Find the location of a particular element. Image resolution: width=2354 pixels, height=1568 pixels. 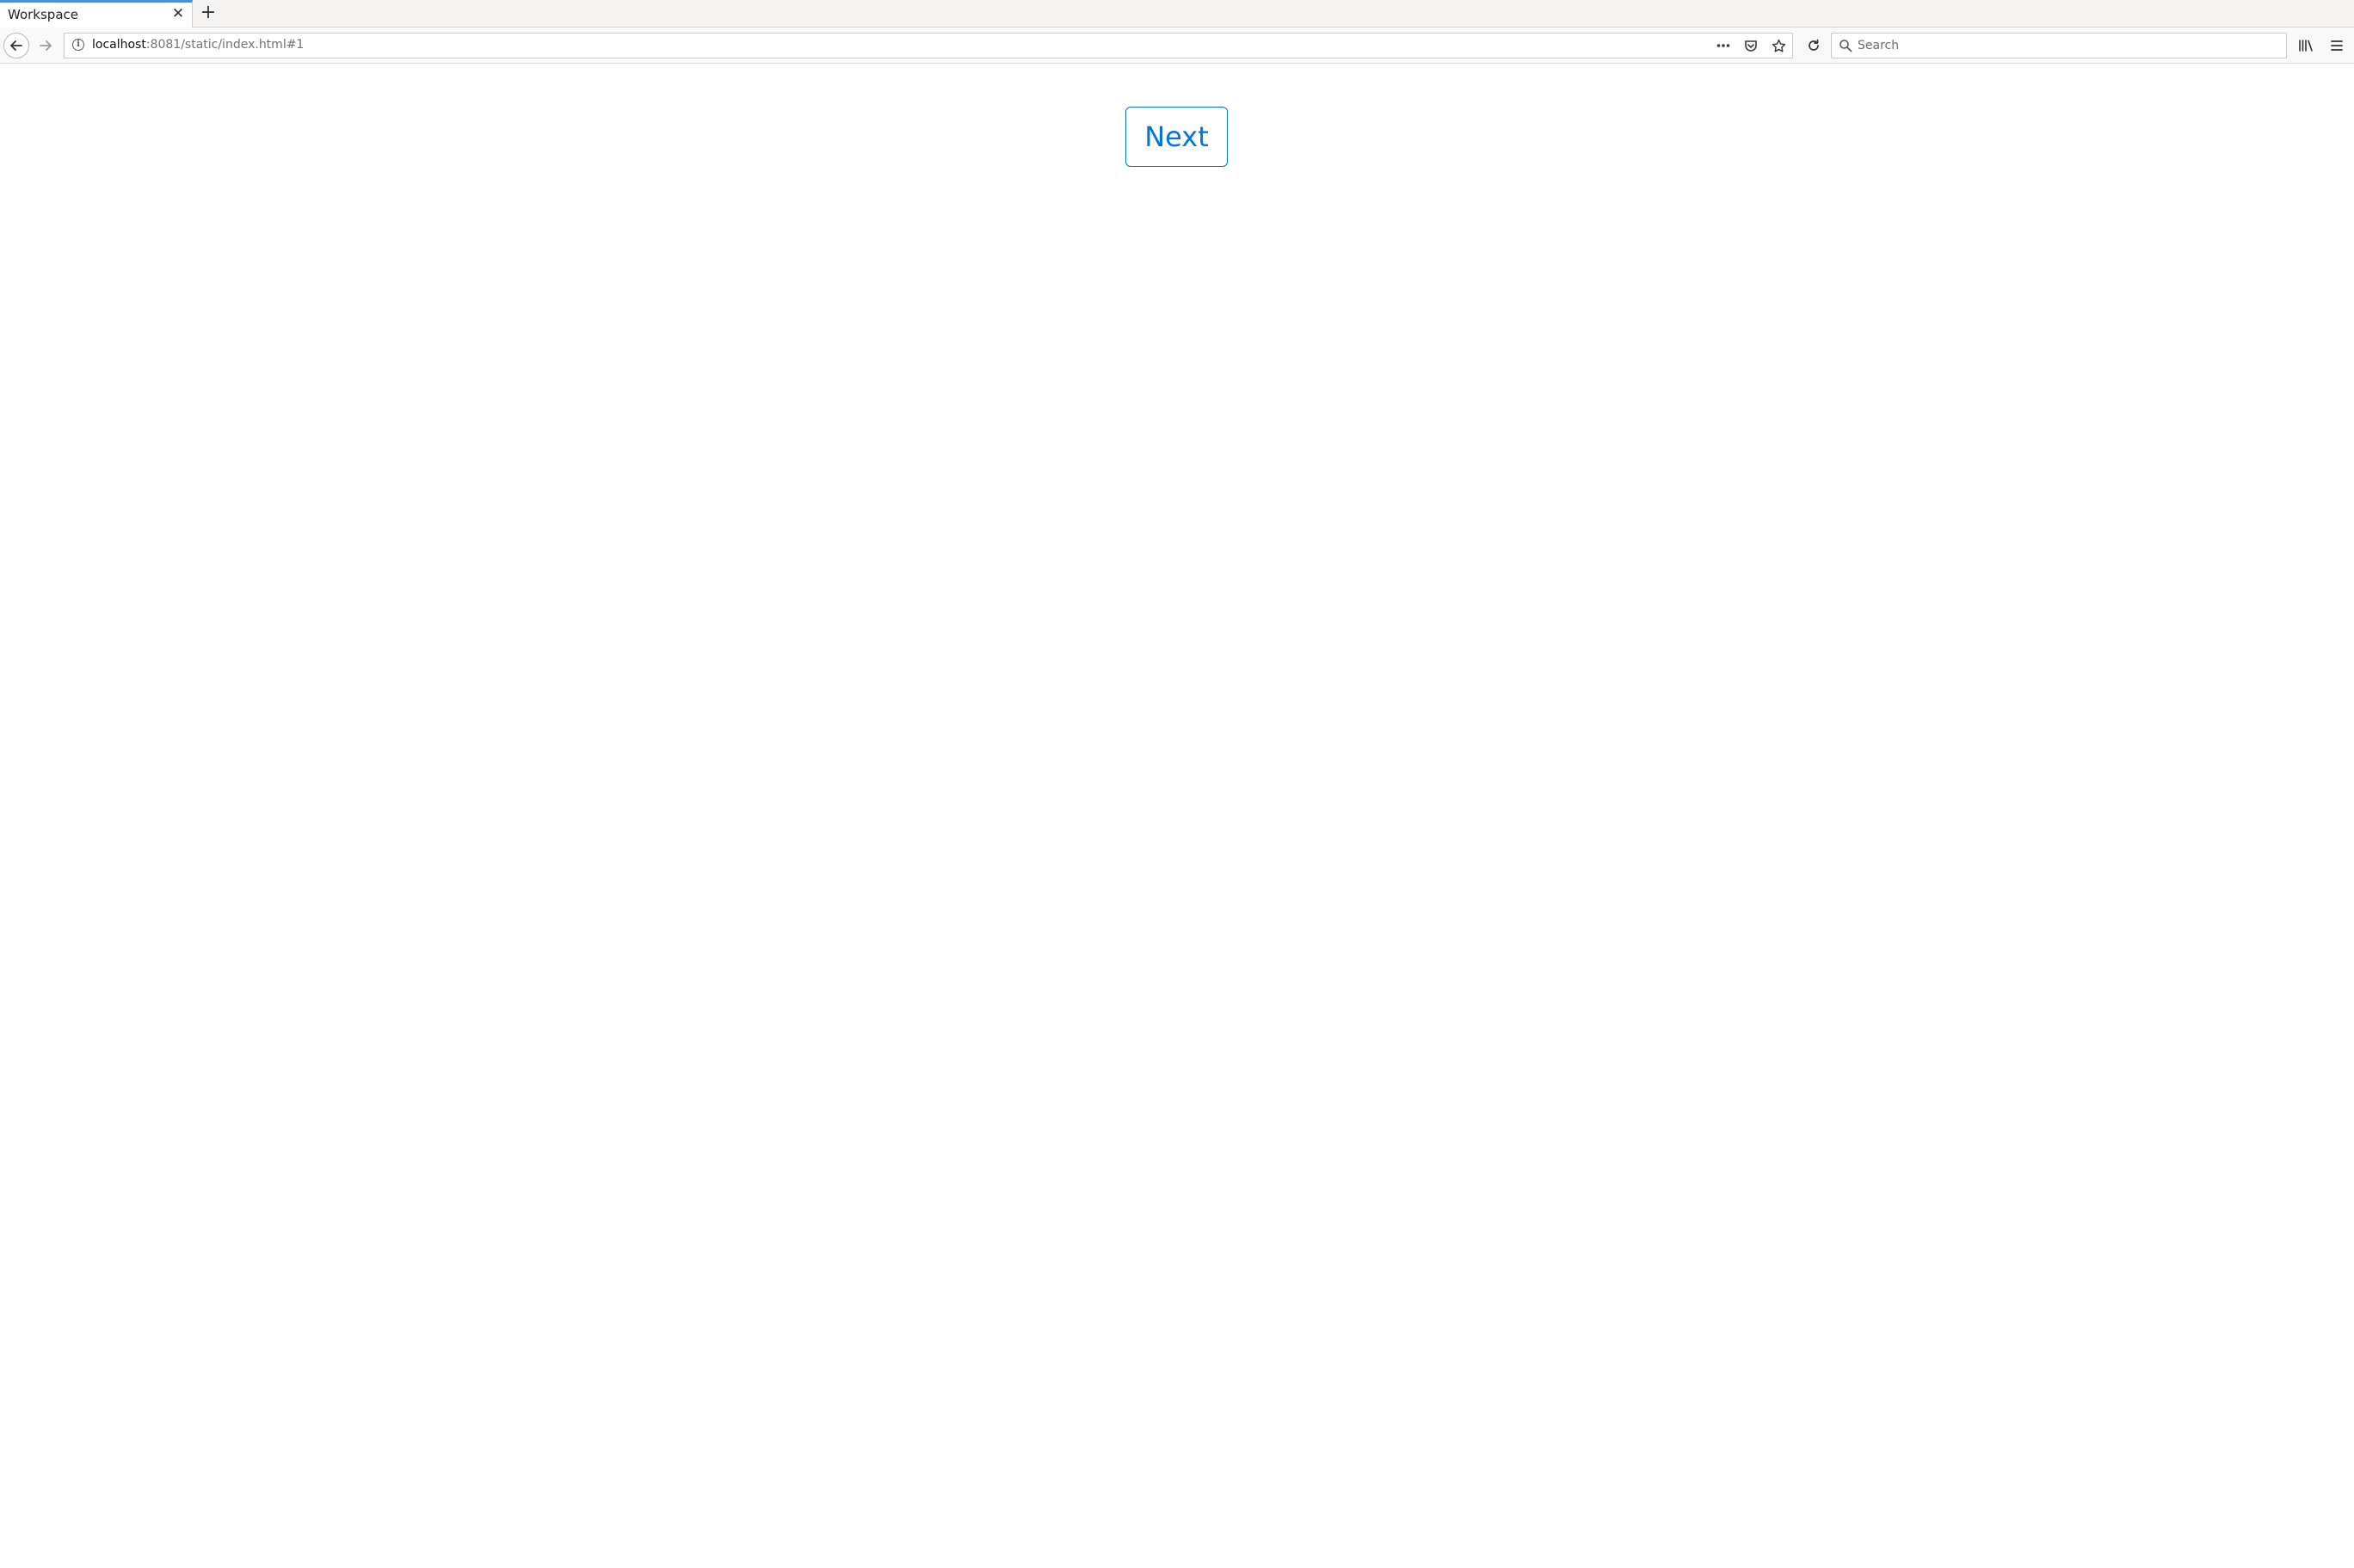

pocket-icon is located at coordinates (1750, 46).